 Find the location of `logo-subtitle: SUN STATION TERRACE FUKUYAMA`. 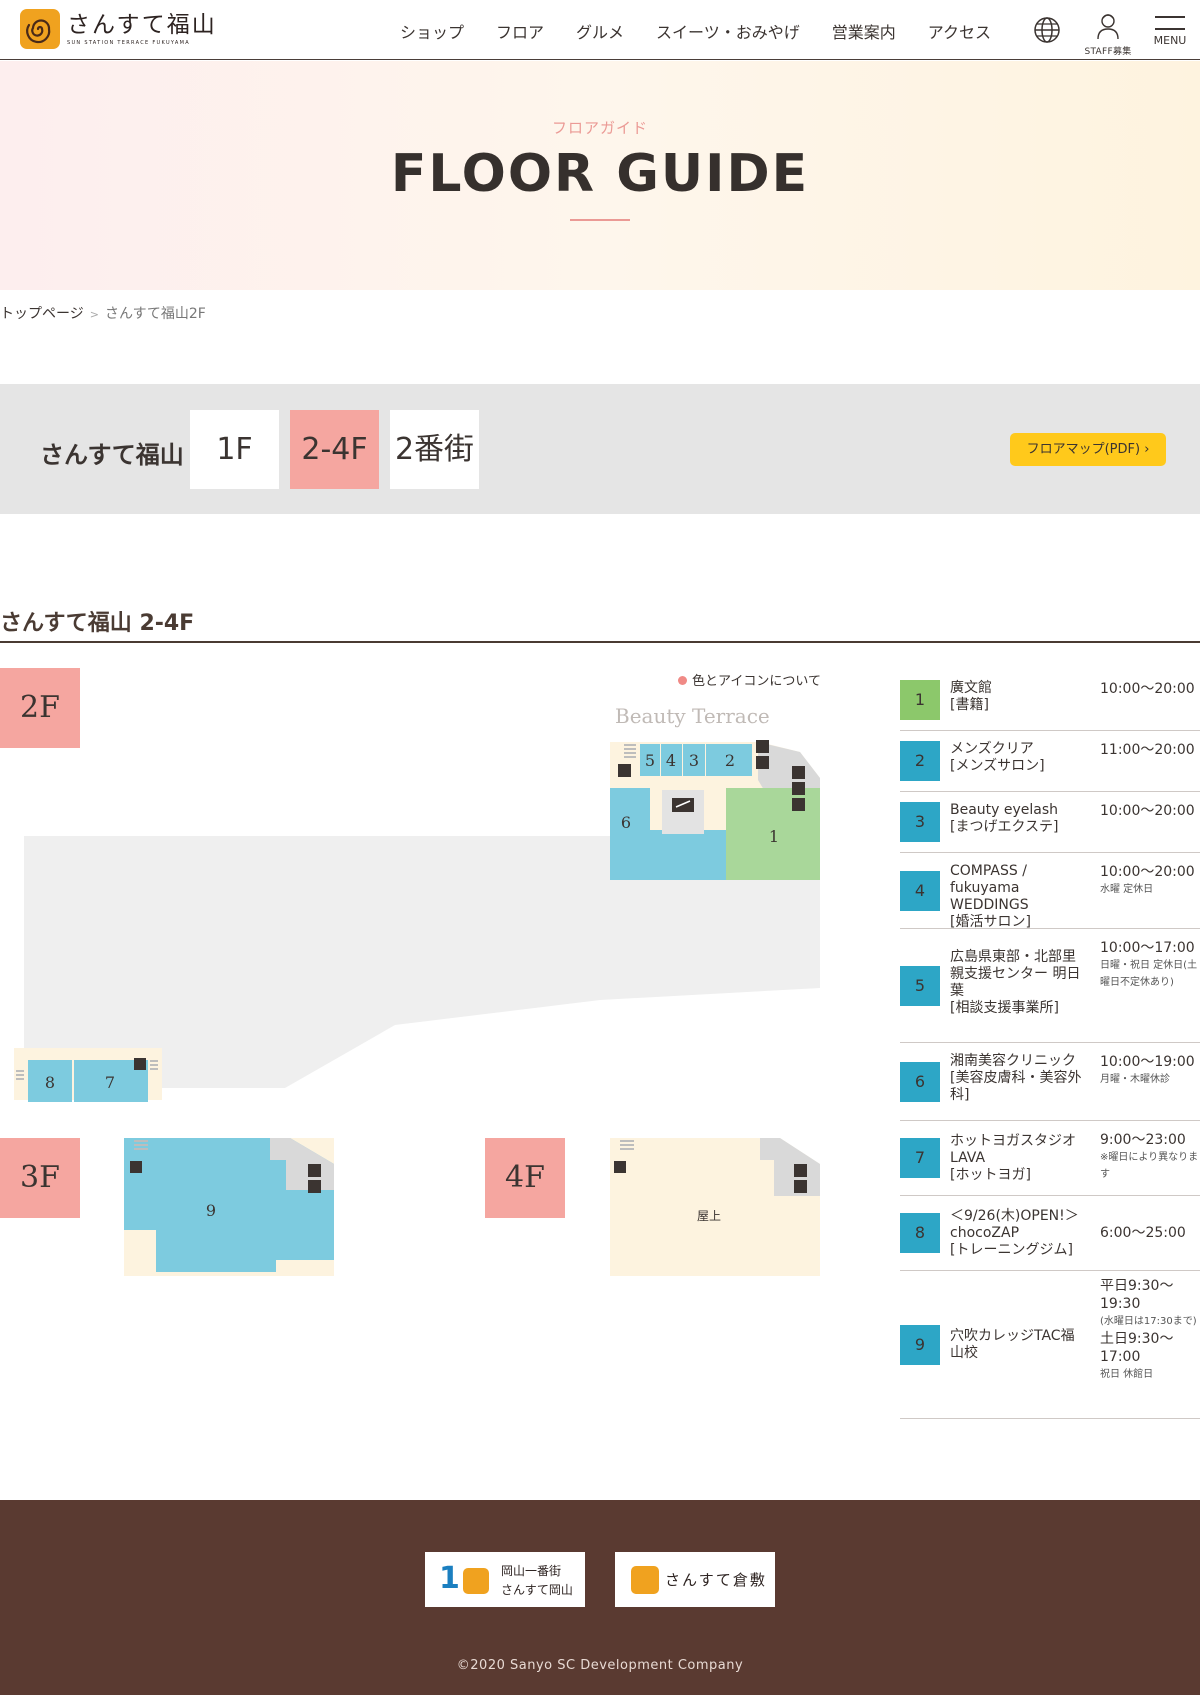

logo-subtitle: SUN STATION TERRACE FUKUYAMA is located at coordinates (128, 43).